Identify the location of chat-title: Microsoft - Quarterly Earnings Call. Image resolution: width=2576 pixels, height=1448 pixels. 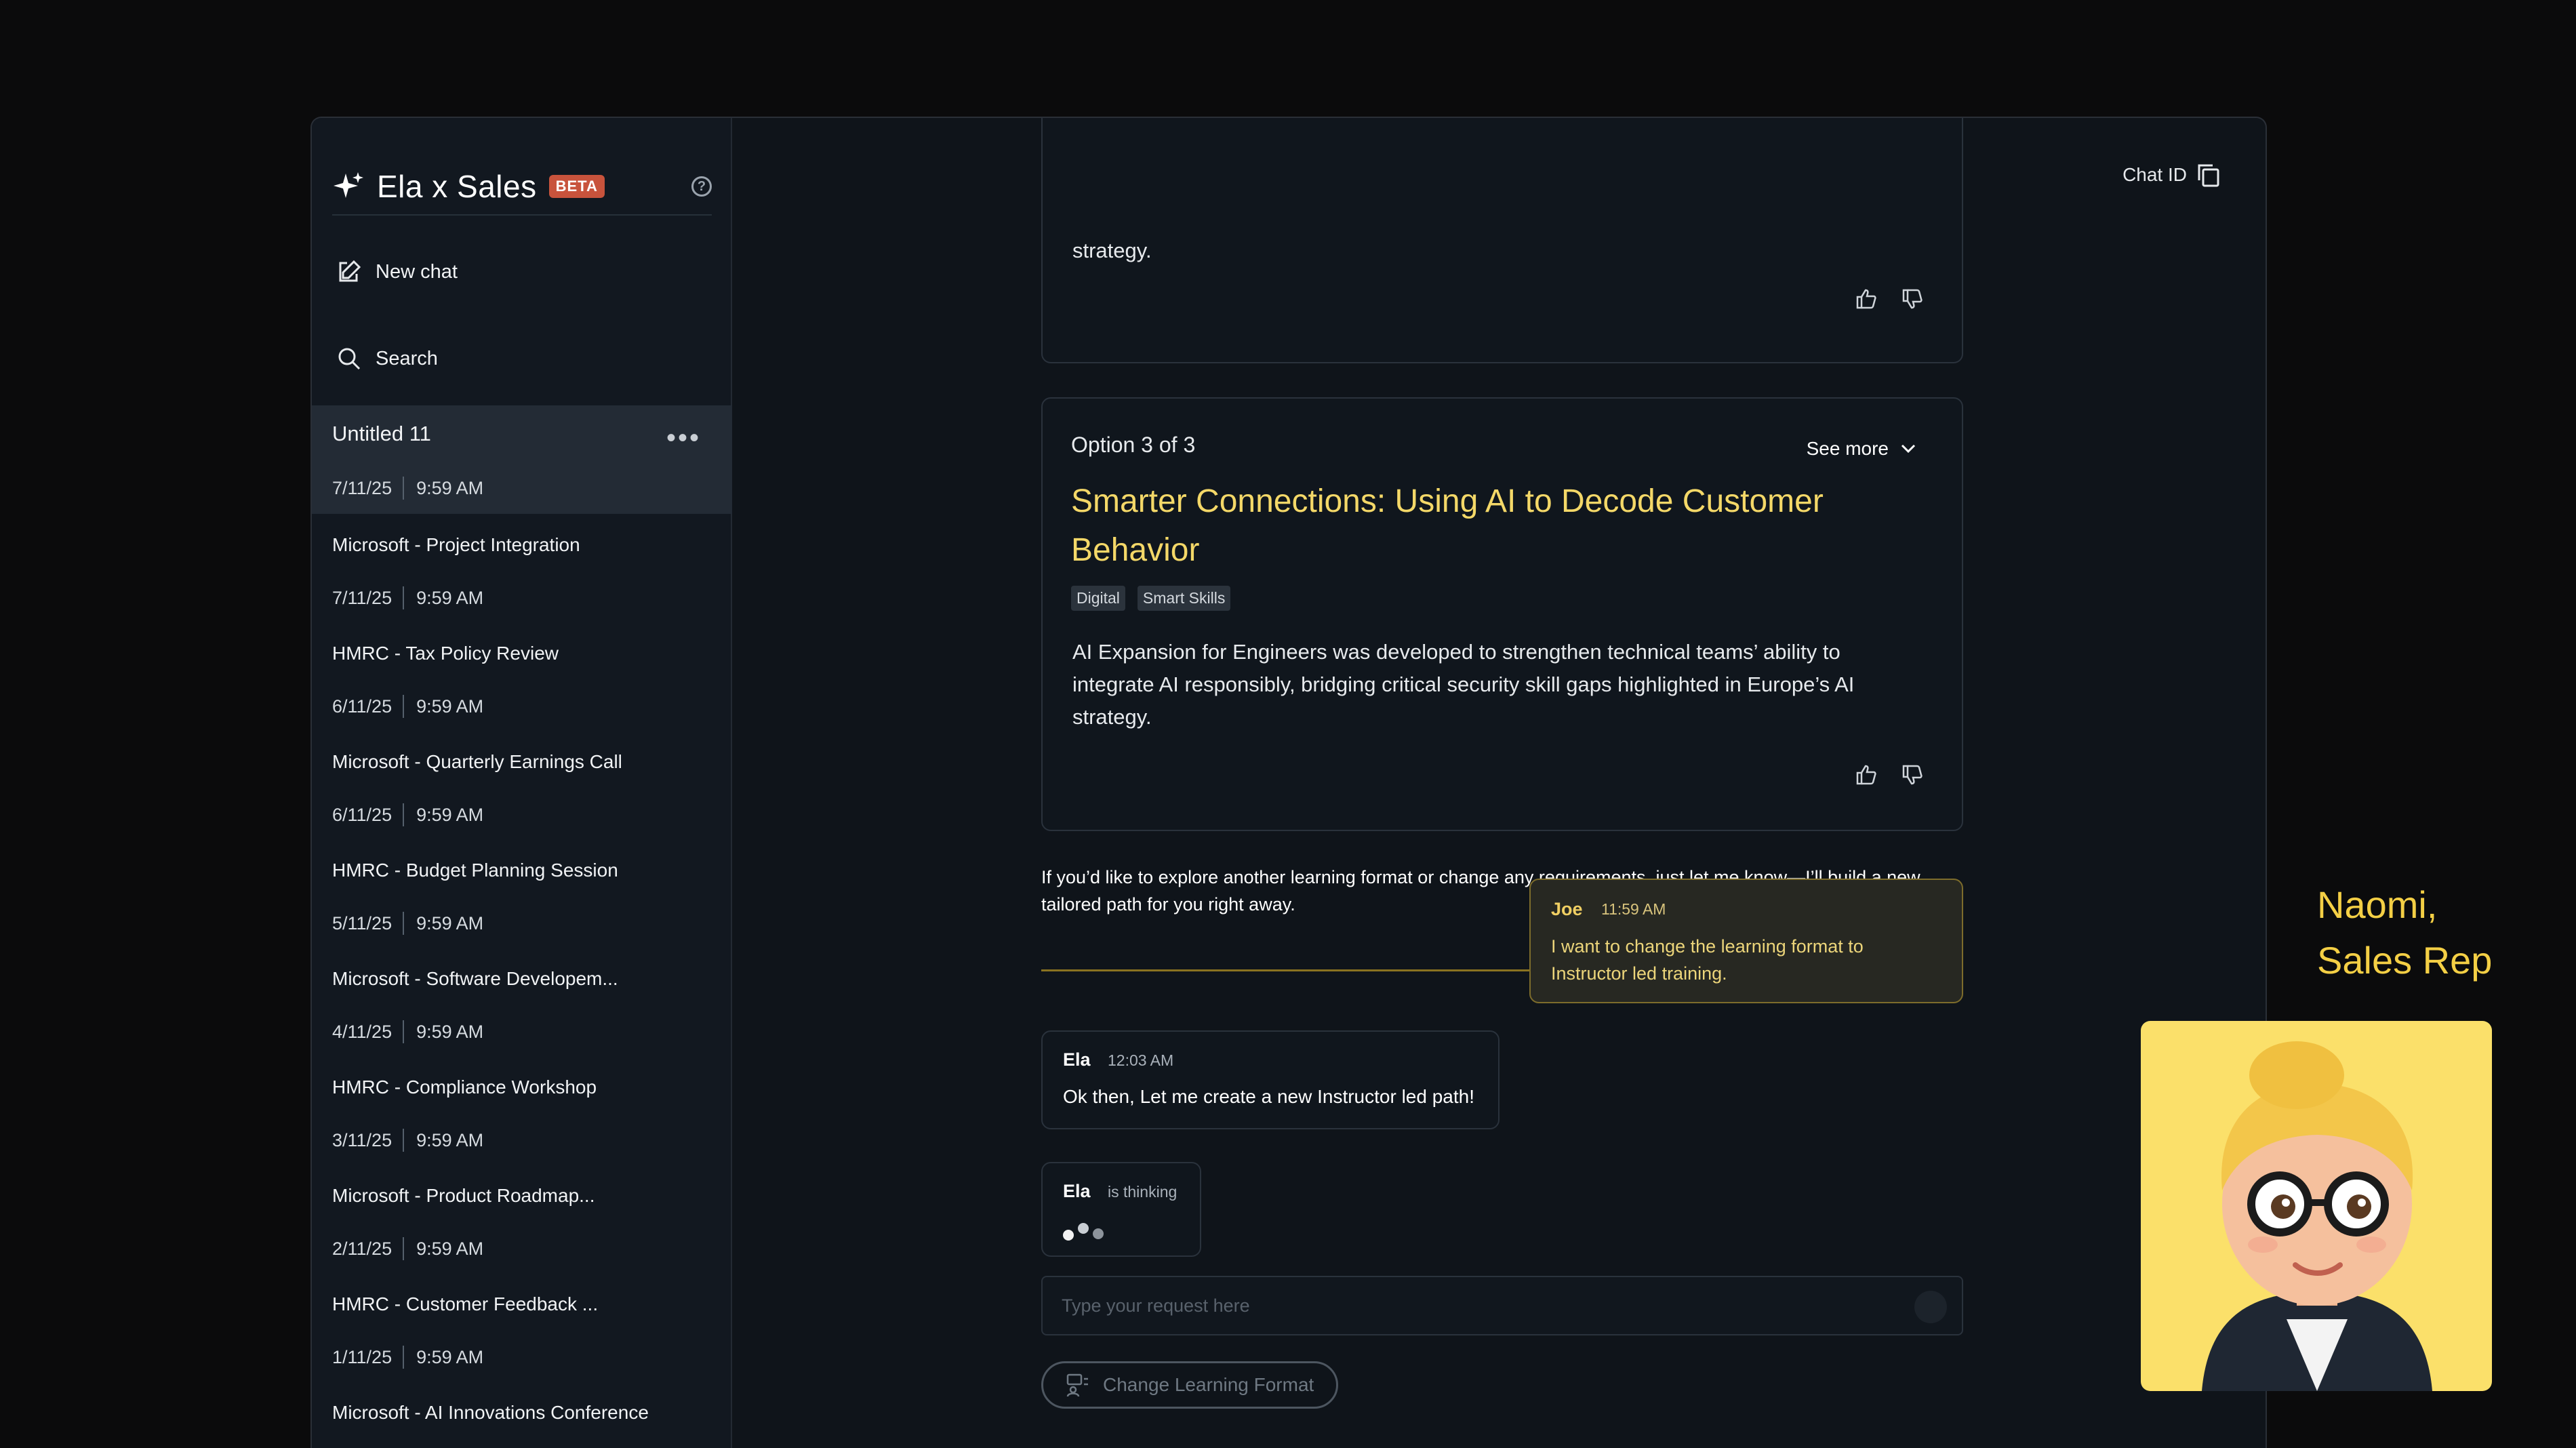
(477, 761).